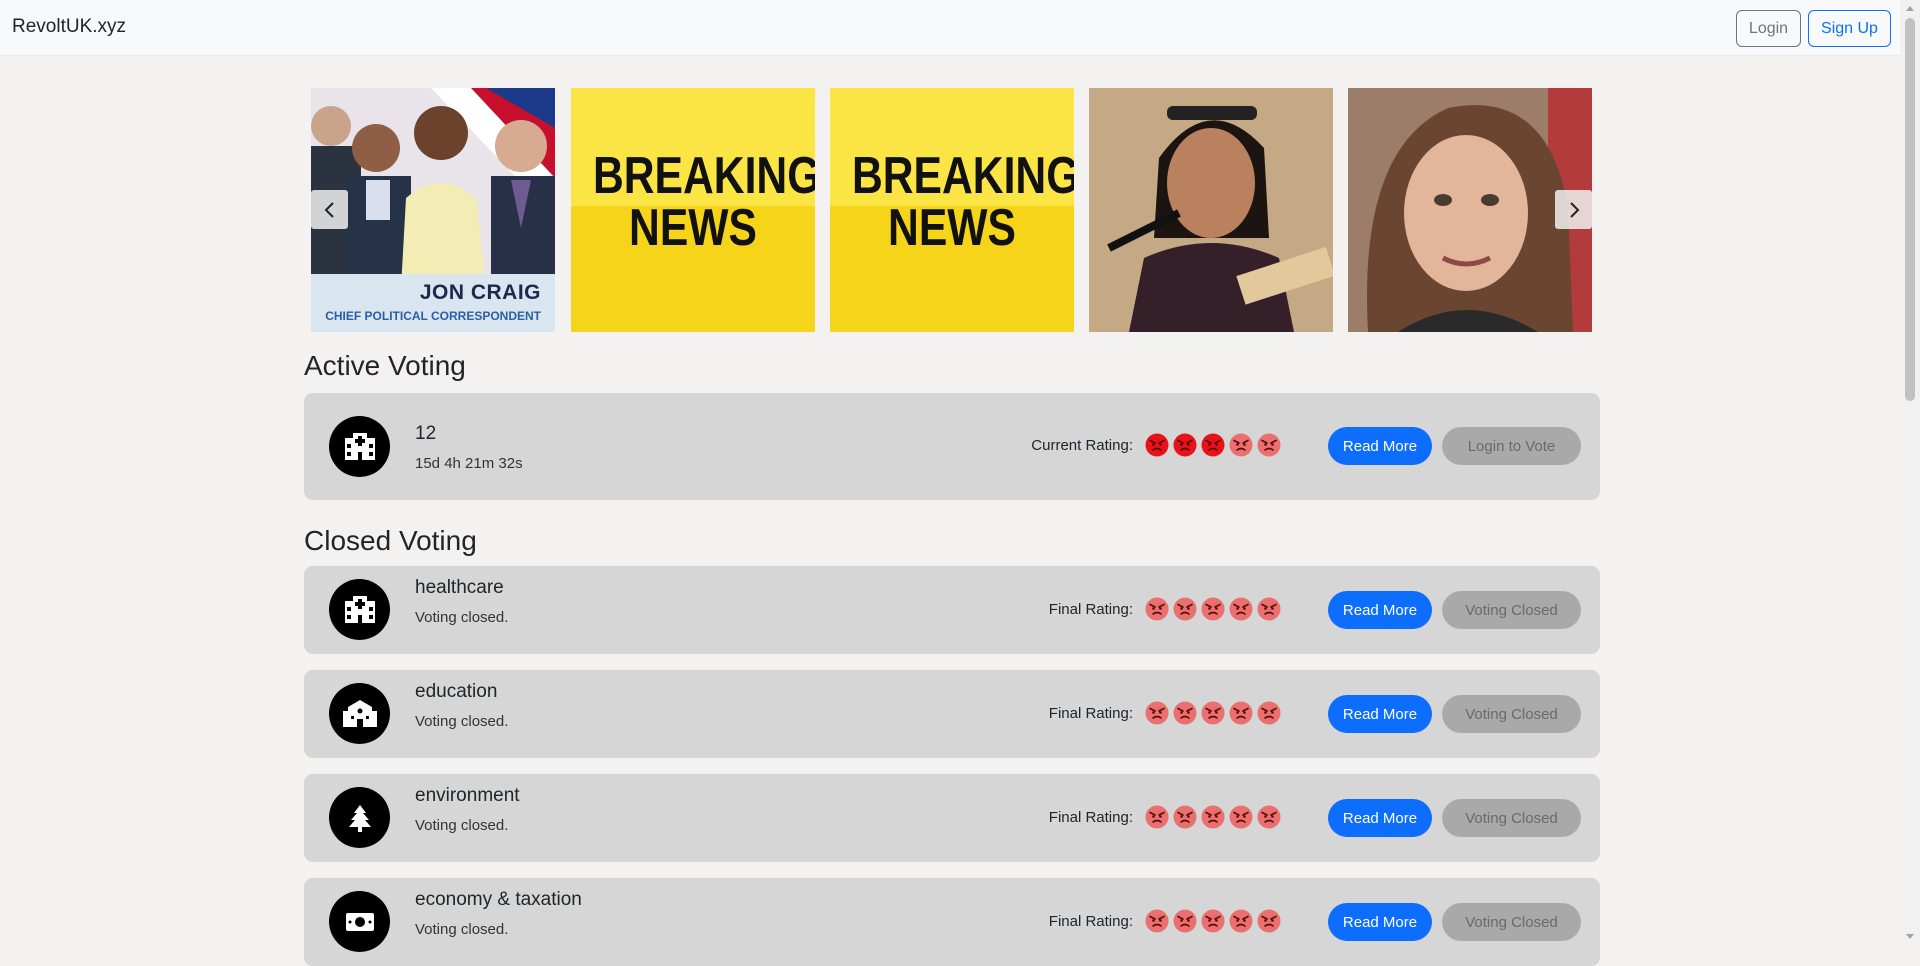  Describe the element at coordinates (359, 921) in the screenshot. I see `money-icon` at that location.